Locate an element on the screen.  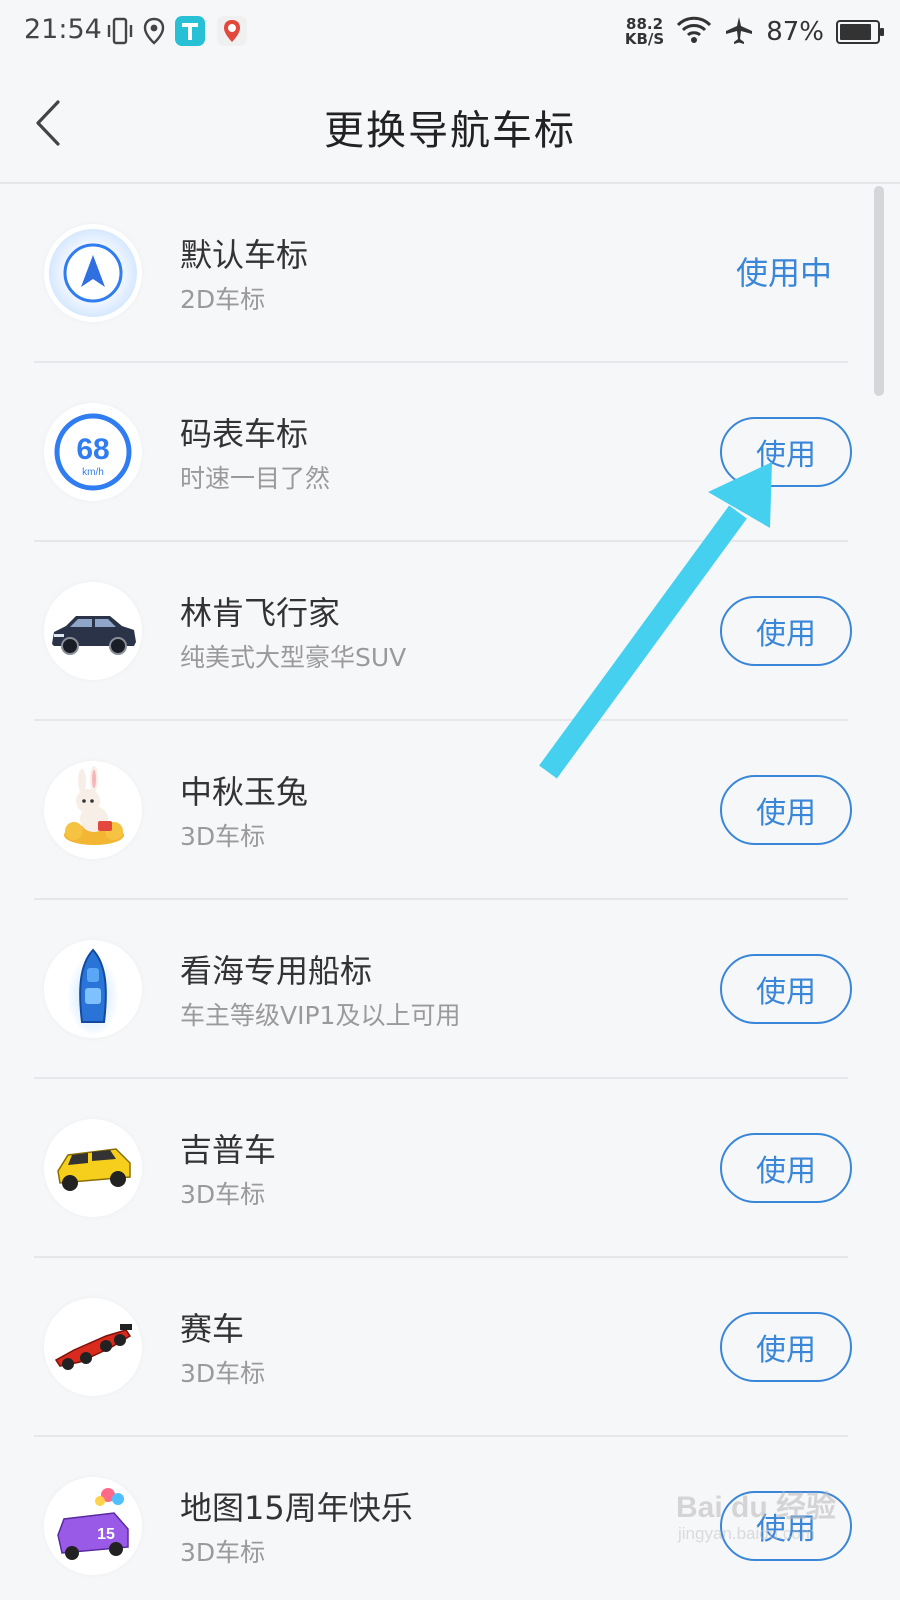
status-right-group: 88.2 KB/S 87% is located at coordinates (754, 32).